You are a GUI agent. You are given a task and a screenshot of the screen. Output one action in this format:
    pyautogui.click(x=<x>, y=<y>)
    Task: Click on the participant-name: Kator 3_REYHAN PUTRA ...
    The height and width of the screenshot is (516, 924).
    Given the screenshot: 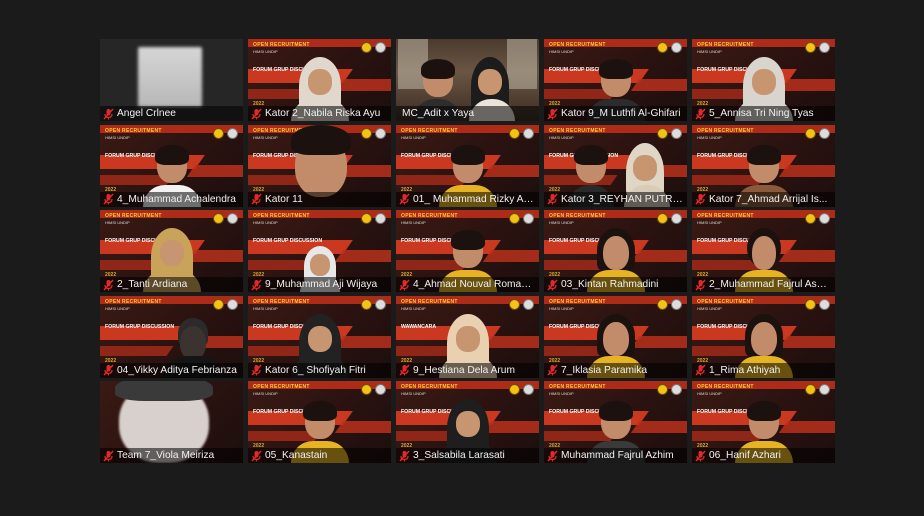 What is the action you would take?
    pyautogui.click(x=624, y=199)
    